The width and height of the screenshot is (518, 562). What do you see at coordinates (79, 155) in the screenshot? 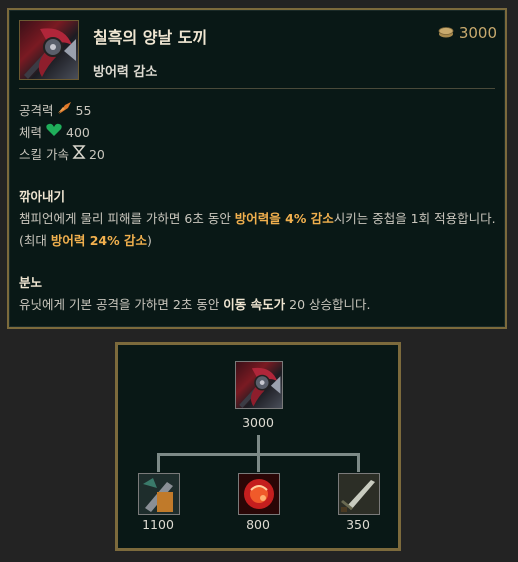
I see `ability-haste-icon` at bounding box center [79, 155].